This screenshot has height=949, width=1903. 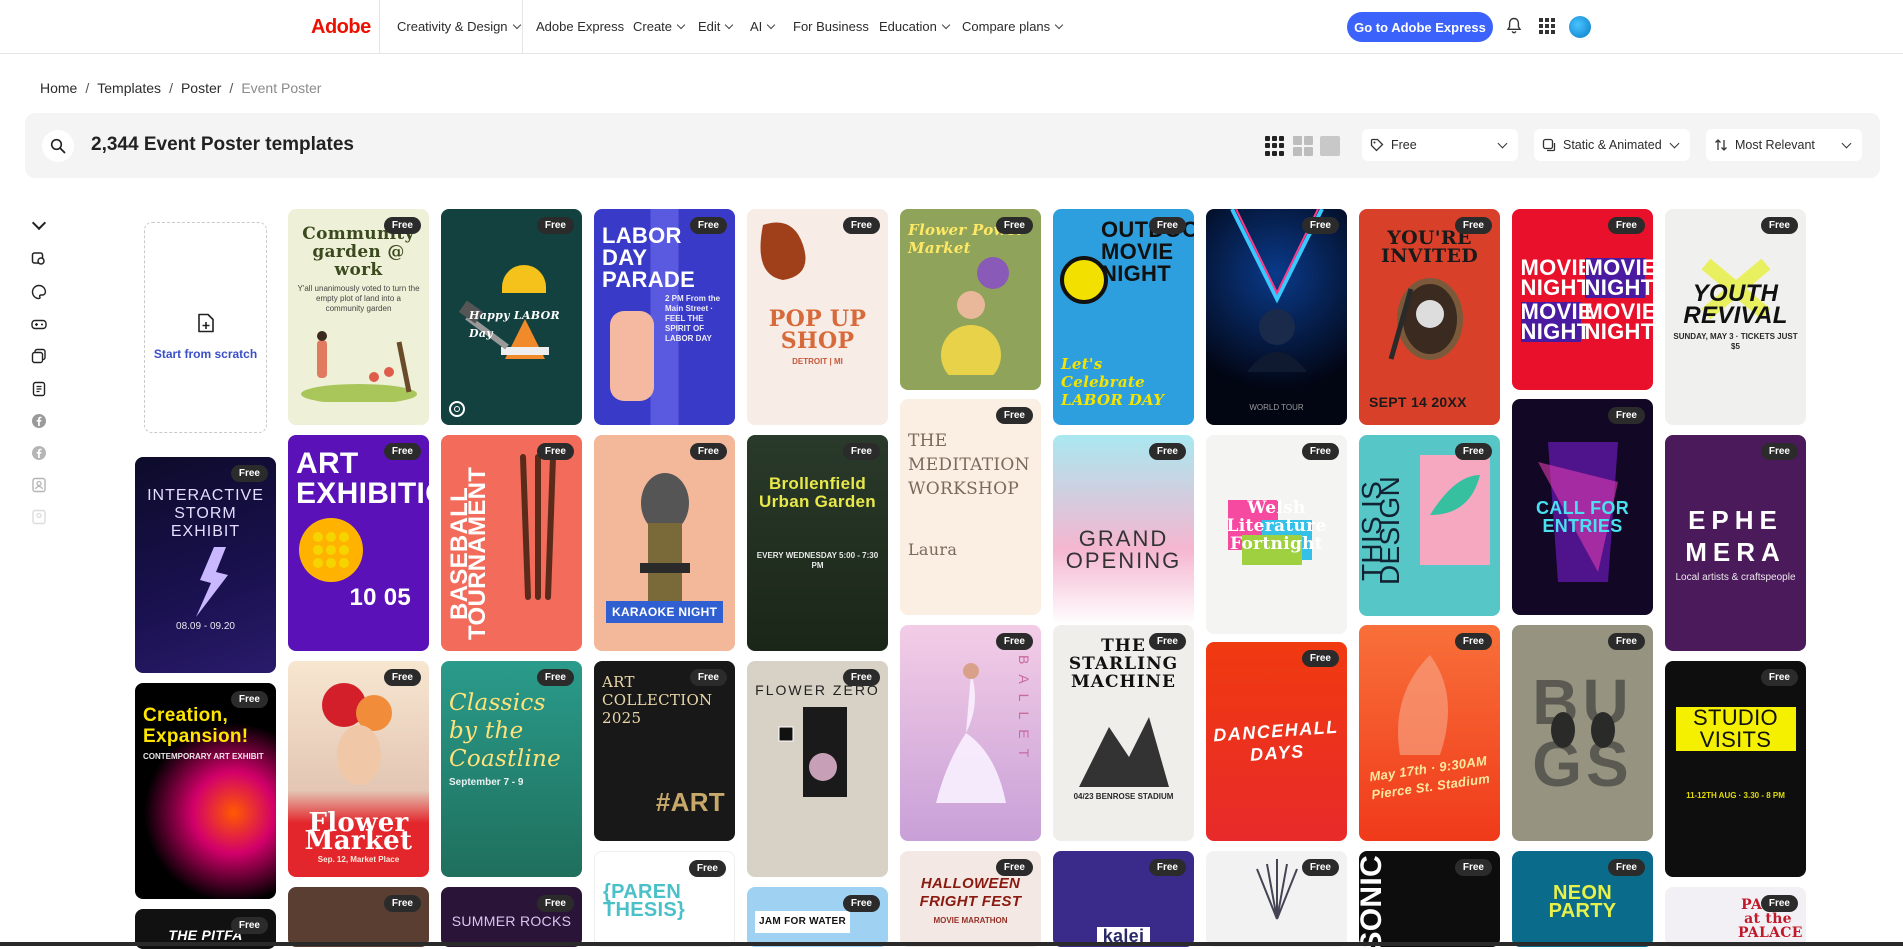 What do you see at coordinates (206, 323) in the screenshot?
I see `new-file-icon` at bounding box center [206, 323].